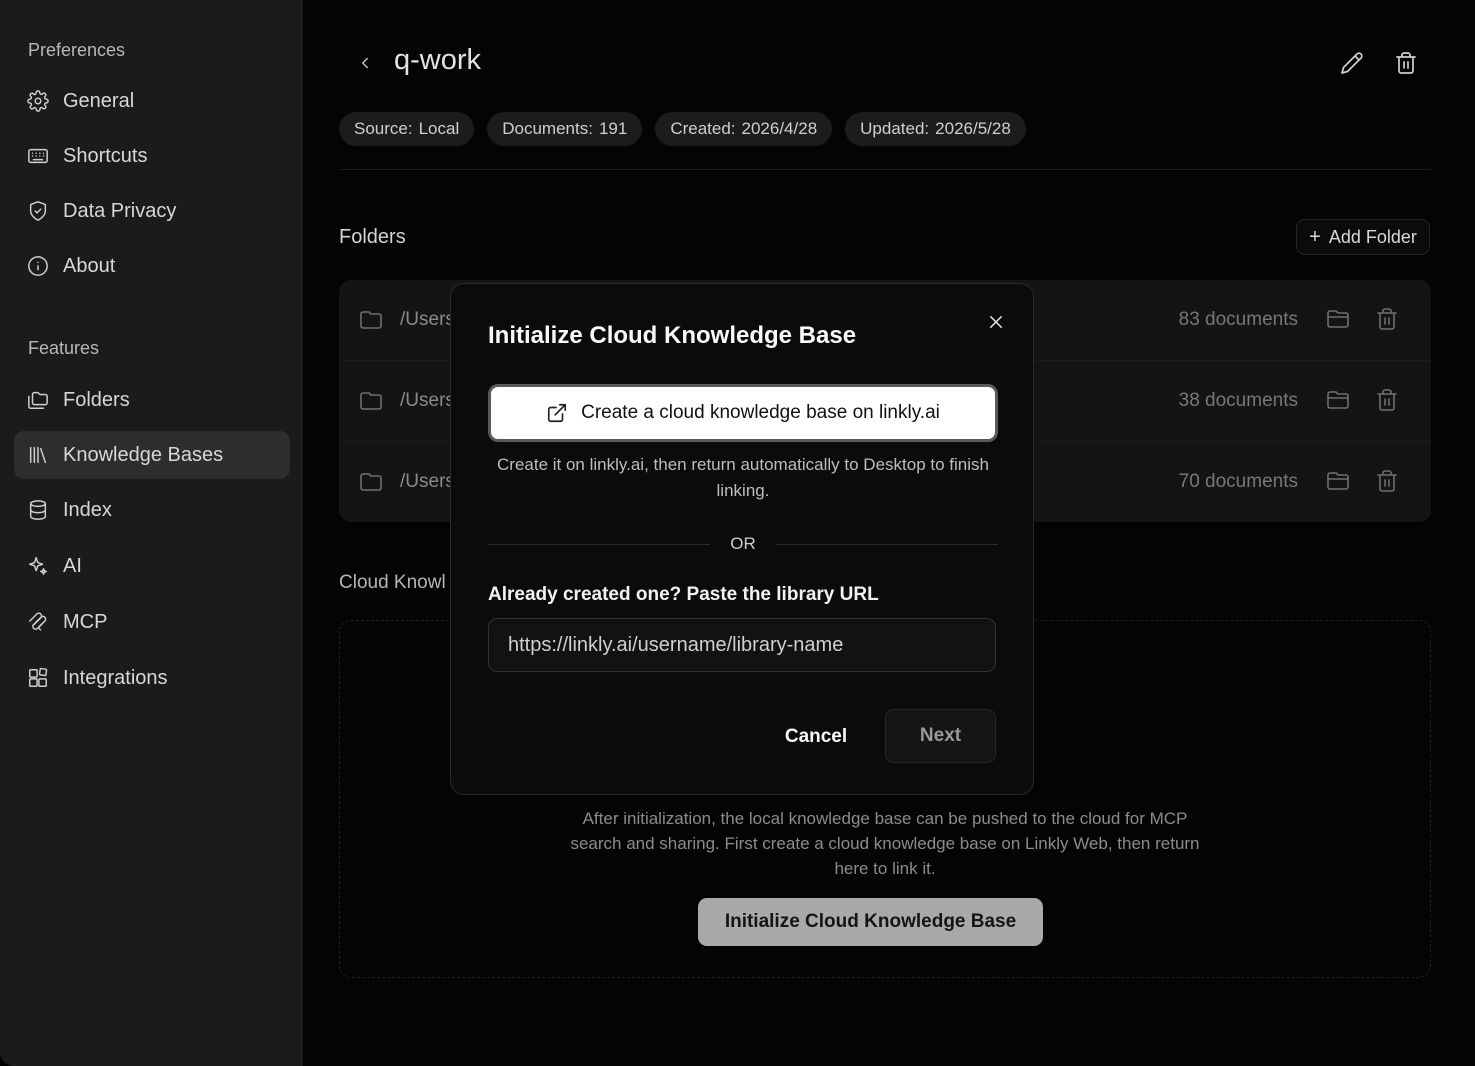 The width and height of the screenshot is (1475, 1066). I want to click on delete-kb-button, so click(1406, 63).